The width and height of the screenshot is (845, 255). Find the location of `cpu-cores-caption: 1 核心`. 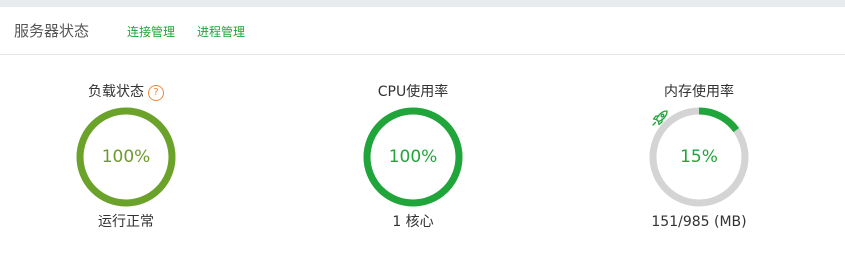

cpu-cores-caption: 1 核心 is located at coordinates (413, 222).